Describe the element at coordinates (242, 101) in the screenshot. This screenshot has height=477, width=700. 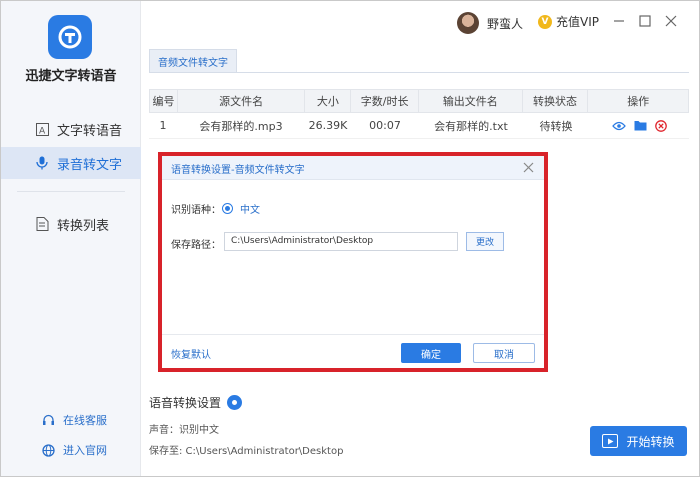
I see `column-header: 源文件名` at that location.